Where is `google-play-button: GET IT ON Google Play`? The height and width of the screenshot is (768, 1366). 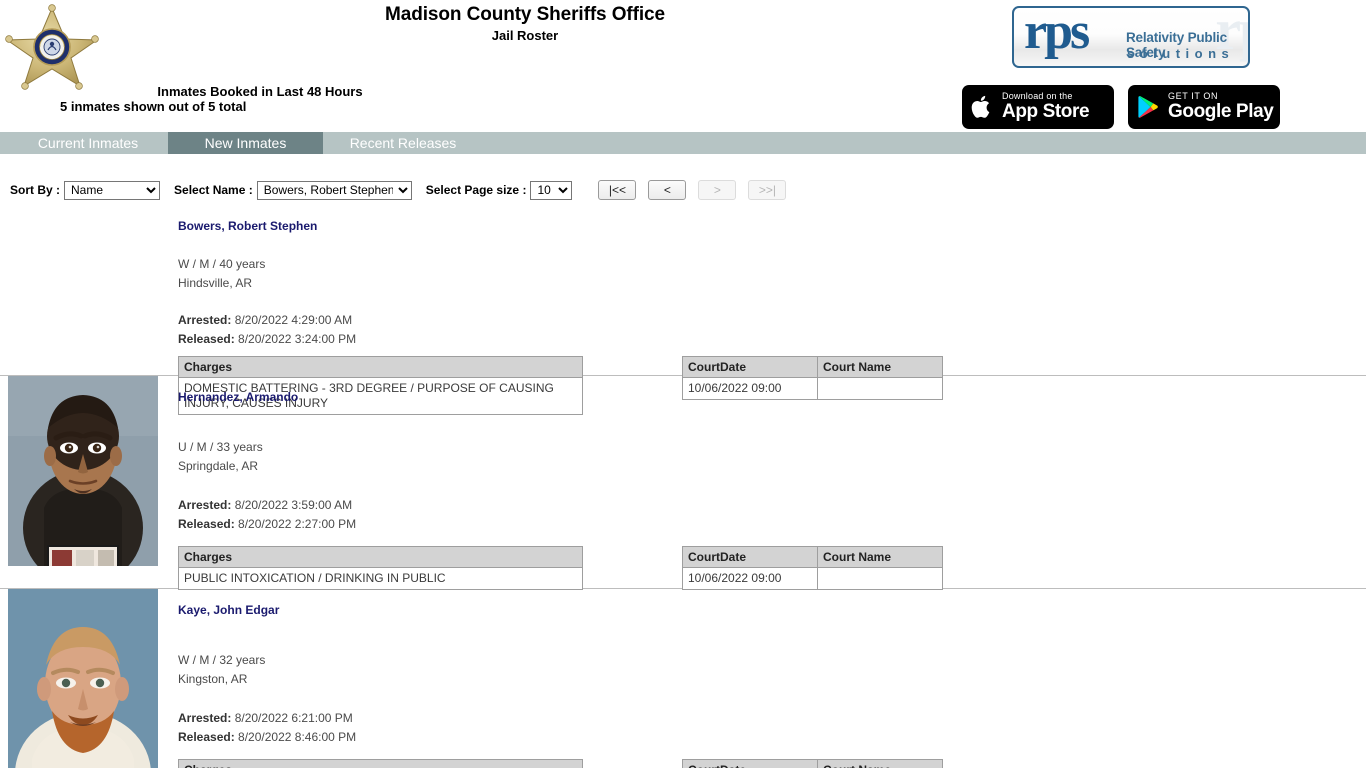
google-play-button: GET IT ON Google Play is located at coordinates (1204, 107).